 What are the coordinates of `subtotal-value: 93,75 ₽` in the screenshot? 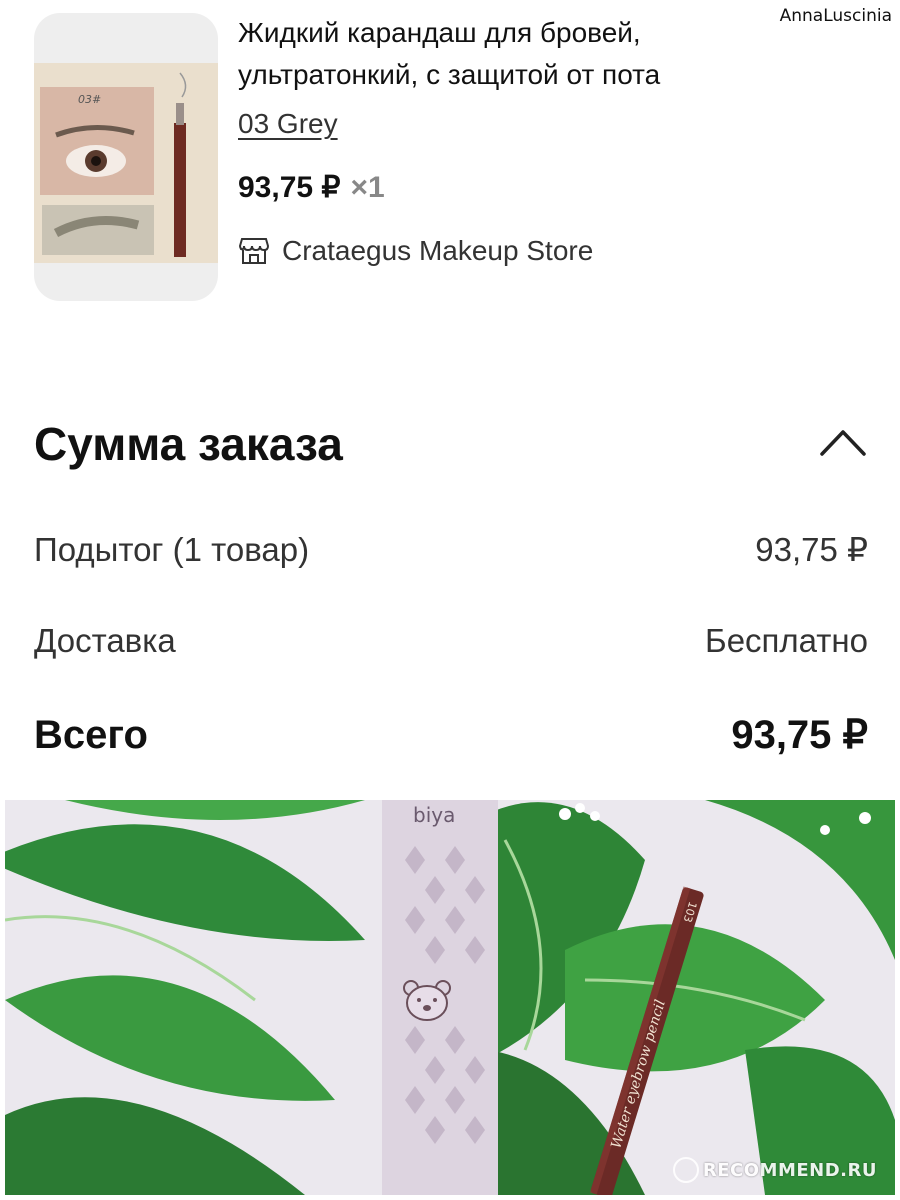 It's located at (811, 549).